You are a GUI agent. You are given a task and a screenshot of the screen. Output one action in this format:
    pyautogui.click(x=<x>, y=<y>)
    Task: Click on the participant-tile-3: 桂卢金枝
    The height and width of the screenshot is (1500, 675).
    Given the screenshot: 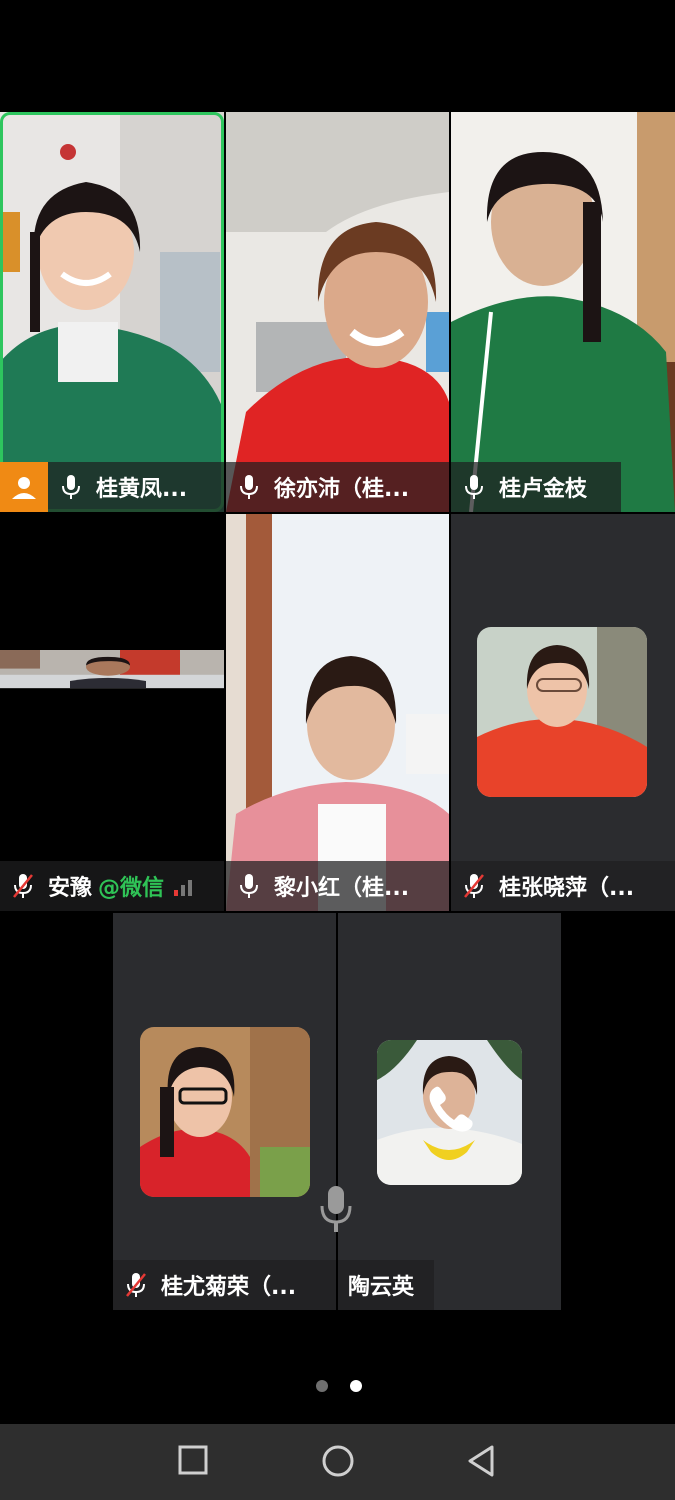 What is the action you would take?
    pyautogui.click(x=563, y=312)
    